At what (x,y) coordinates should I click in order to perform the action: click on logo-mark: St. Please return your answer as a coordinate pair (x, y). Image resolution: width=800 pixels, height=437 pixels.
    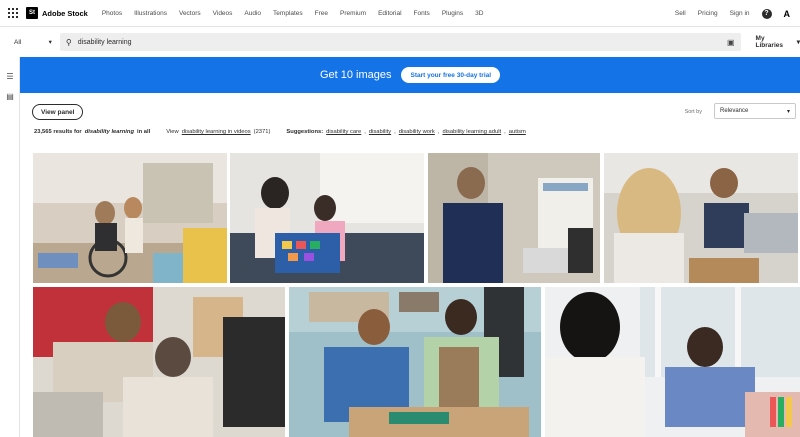
    Looking at the image, I should click on (32, 13).